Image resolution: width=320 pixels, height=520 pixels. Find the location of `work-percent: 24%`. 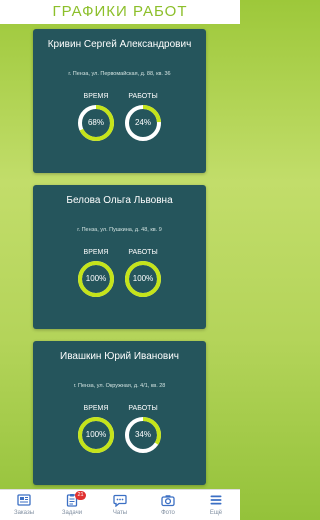

work-percent: 24% is located at coordinates (142, 122).